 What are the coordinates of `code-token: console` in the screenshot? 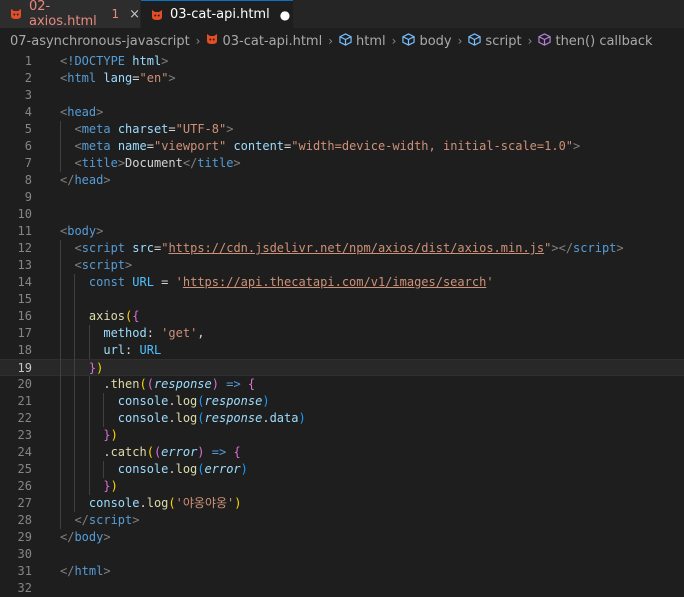 It's located at (114, 503).